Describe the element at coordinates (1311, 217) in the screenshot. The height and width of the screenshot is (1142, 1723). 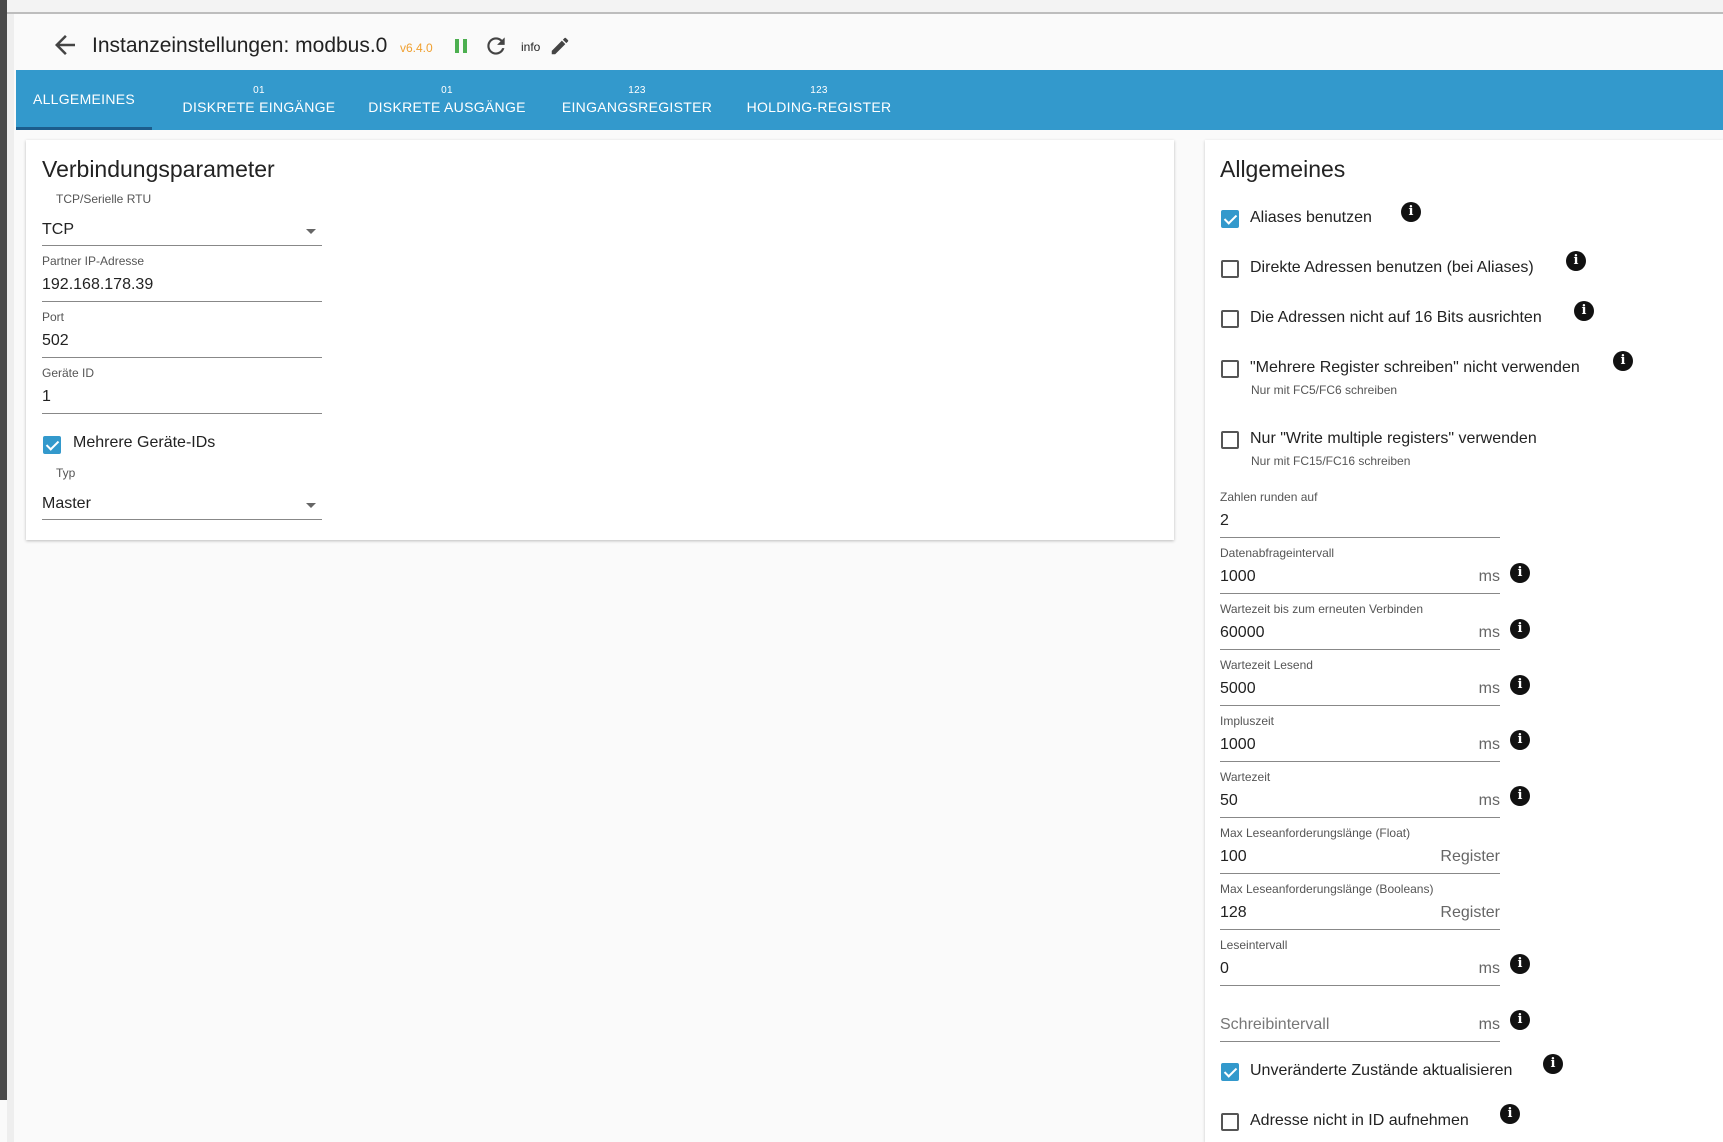
I see `option-label: Aliases benutzen` at that location.